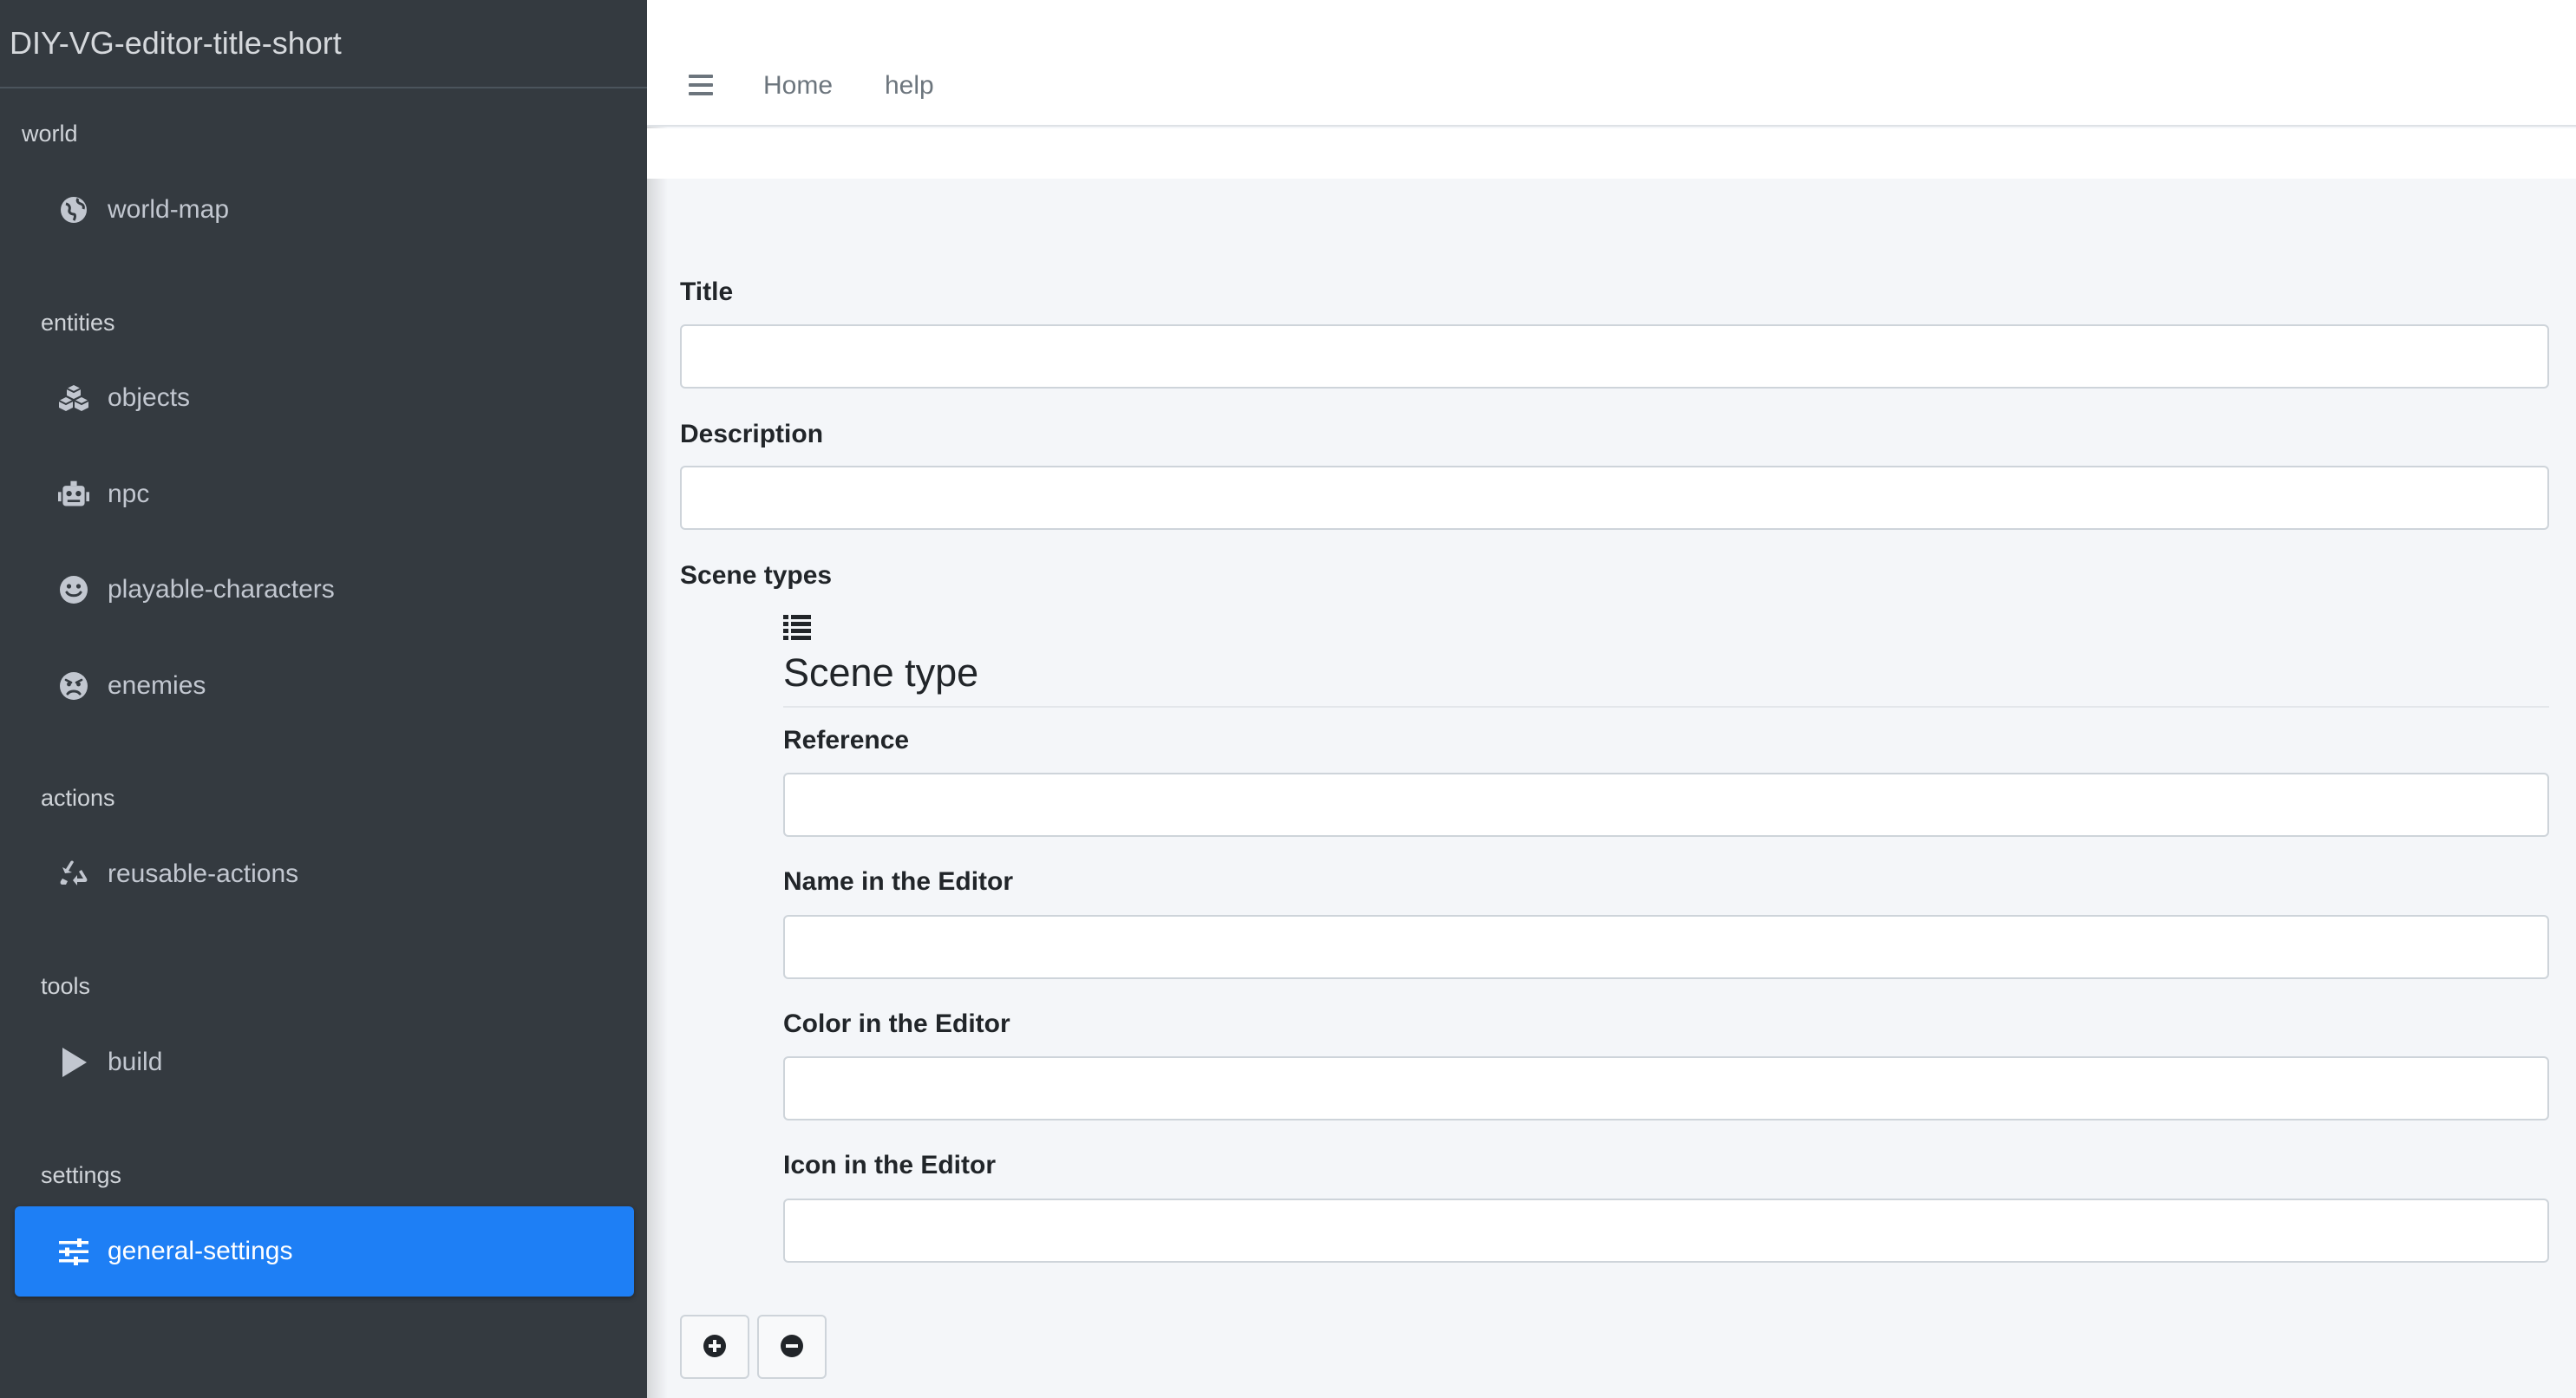  What do you see at coordinates (707, 292) in the screenshot?
I see `title-label: Title` at bounding box center [707, 292].